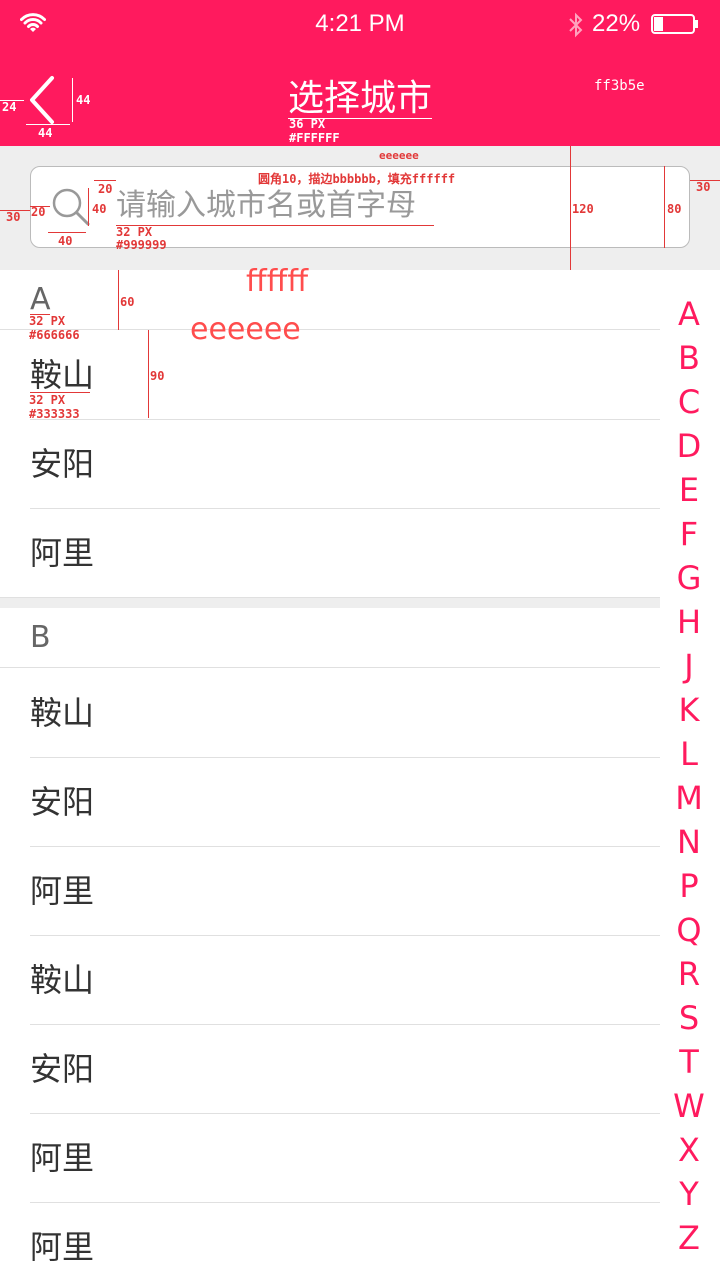  I want to click on index-letter: Q, so click(689, 930).